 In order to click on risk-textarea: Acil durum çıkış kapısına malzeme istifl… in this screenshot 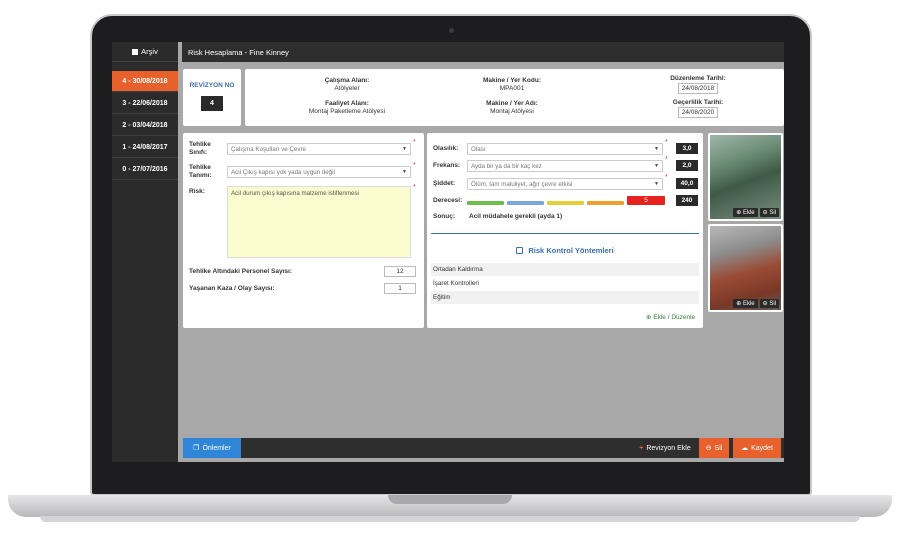, I will do `click(319, 222)`.